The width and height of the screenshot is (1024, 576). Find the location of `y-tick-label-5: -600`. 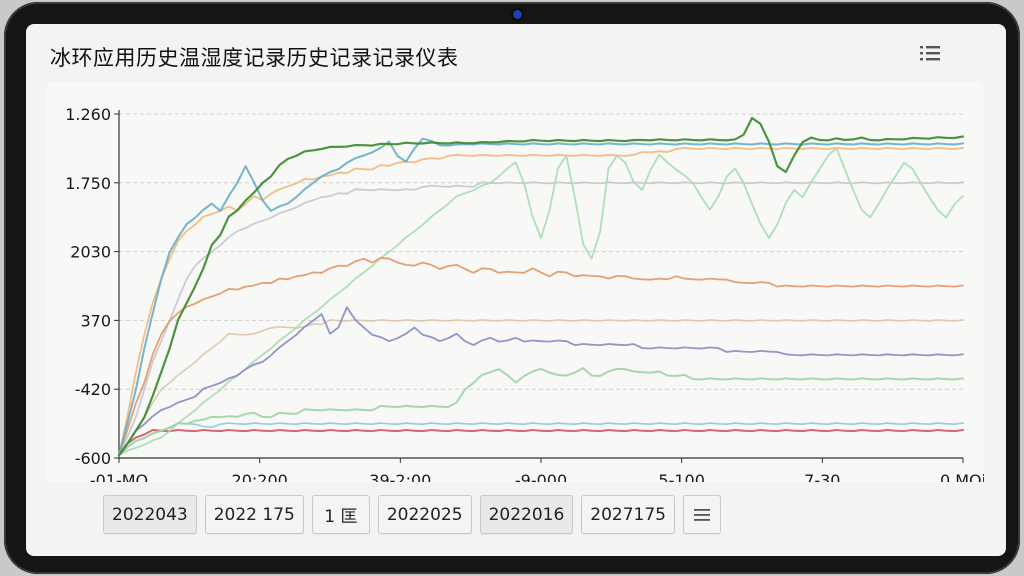

y-tick-label-5: -600 is located at coordinates (93, 458).